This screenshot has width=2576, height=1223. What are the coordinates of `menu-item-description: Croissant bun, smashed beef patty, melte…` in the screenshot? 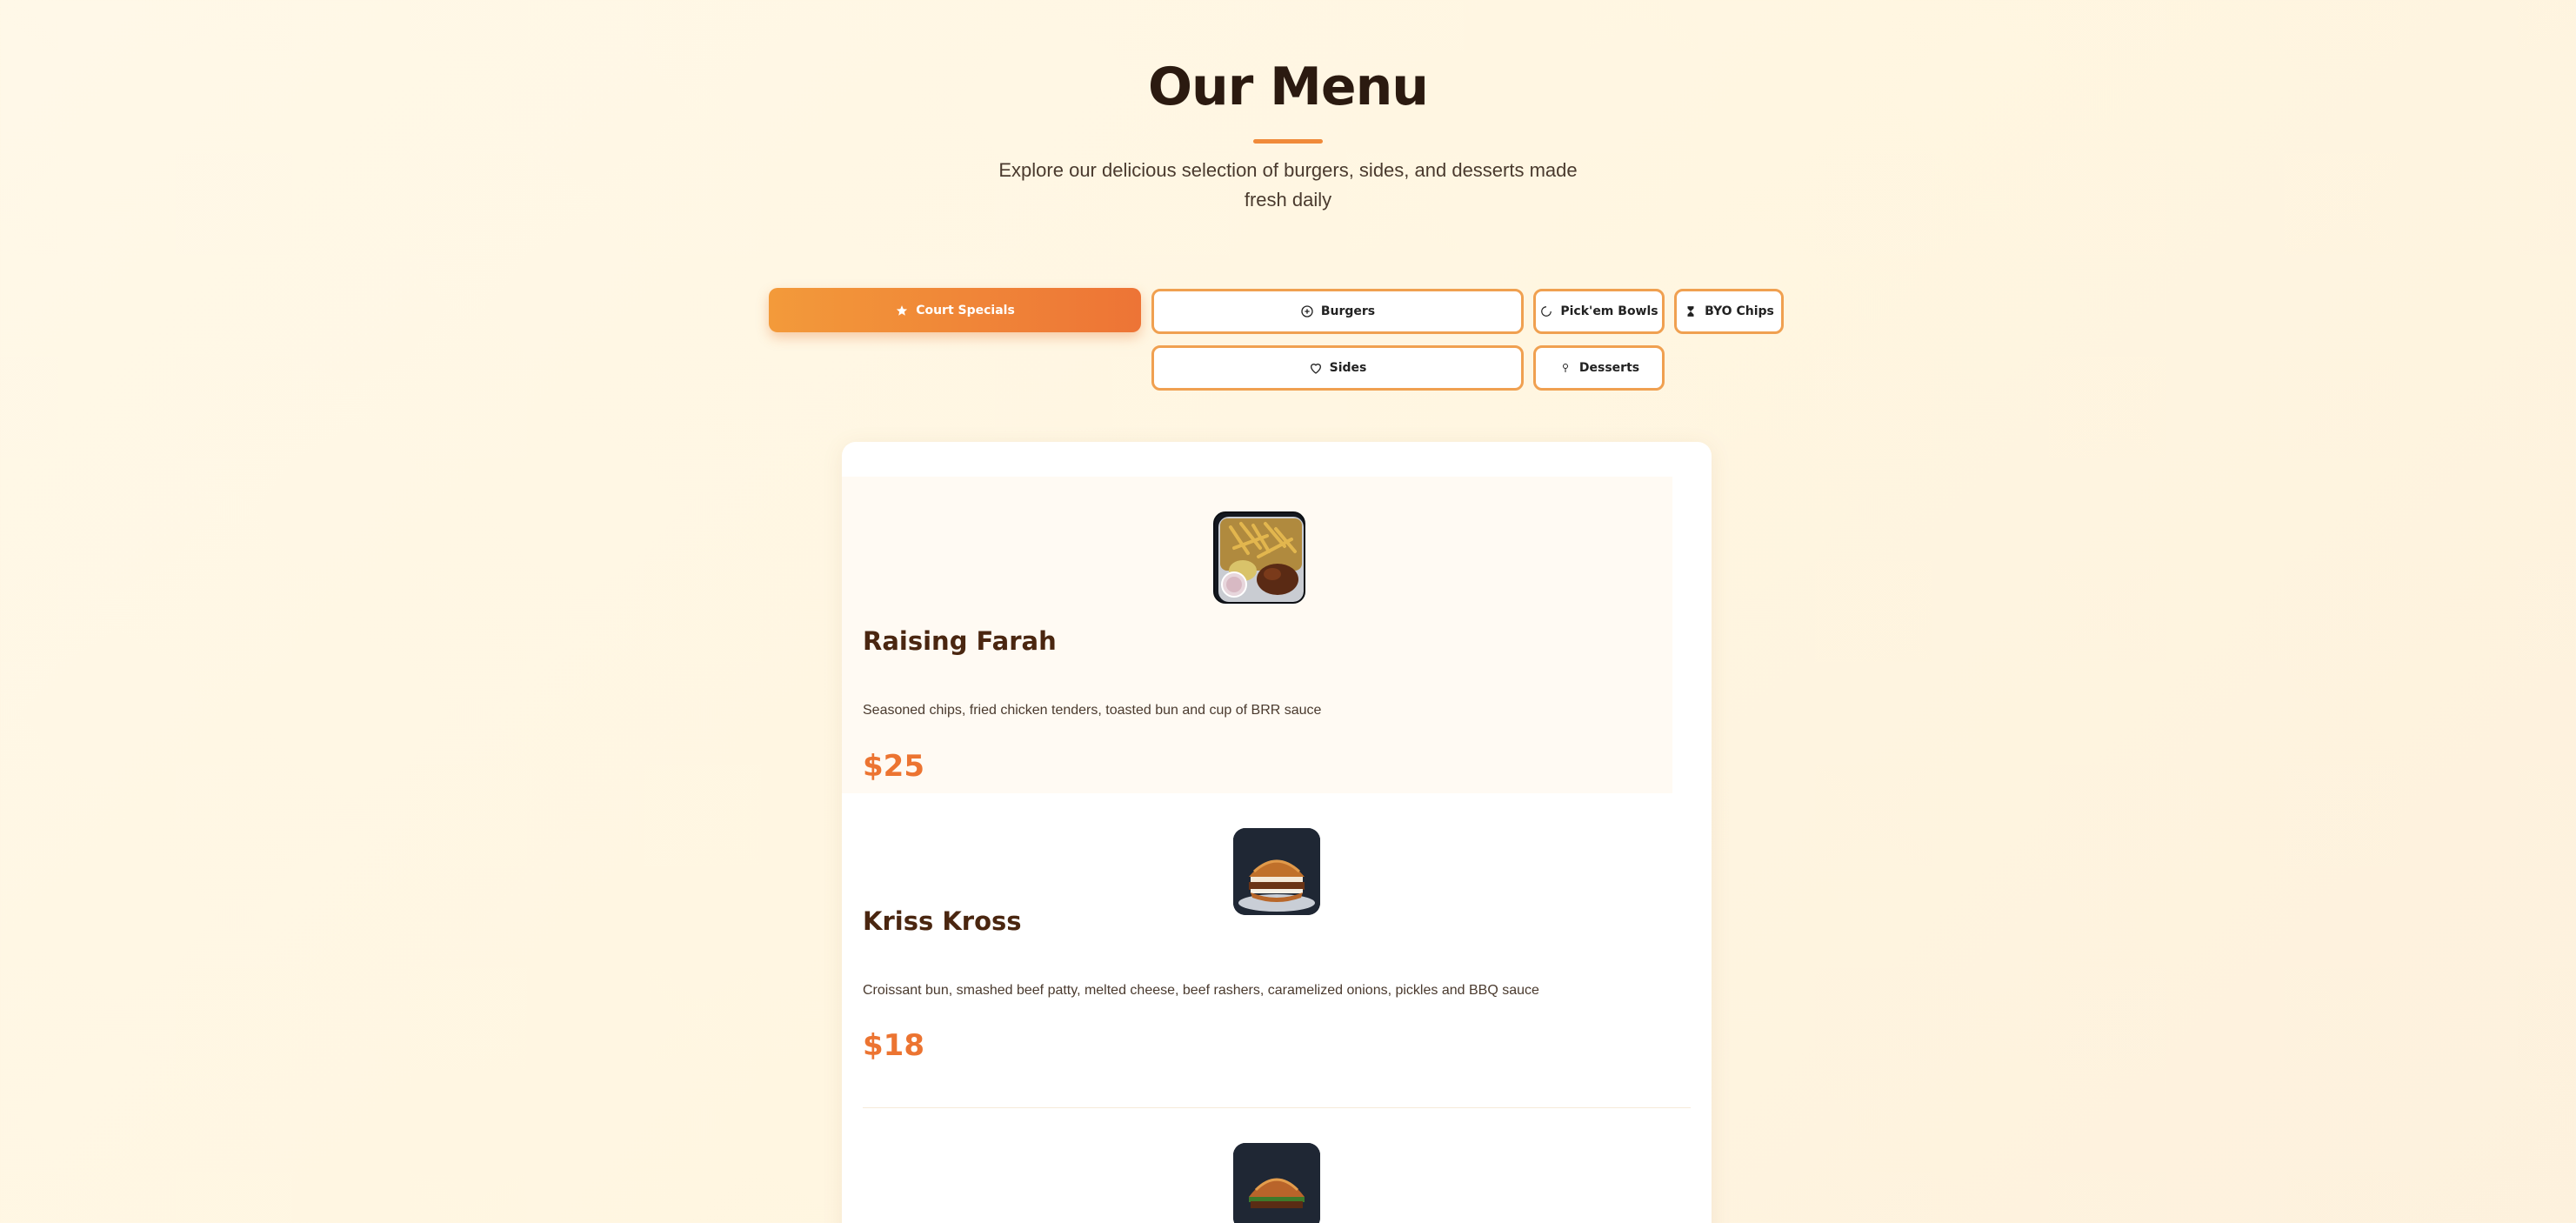 It's located at (1201, 990).